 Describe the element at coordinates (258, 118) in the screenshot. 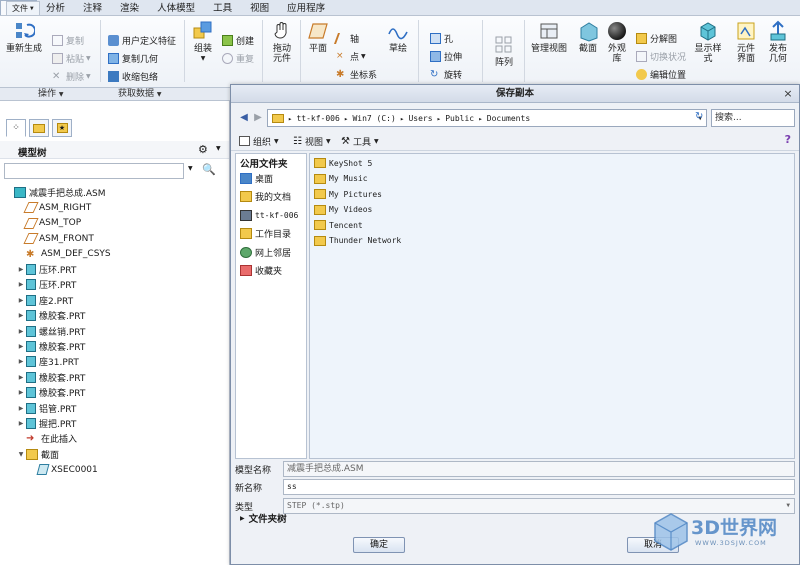

I see `forward-icon: ▶` at that location.